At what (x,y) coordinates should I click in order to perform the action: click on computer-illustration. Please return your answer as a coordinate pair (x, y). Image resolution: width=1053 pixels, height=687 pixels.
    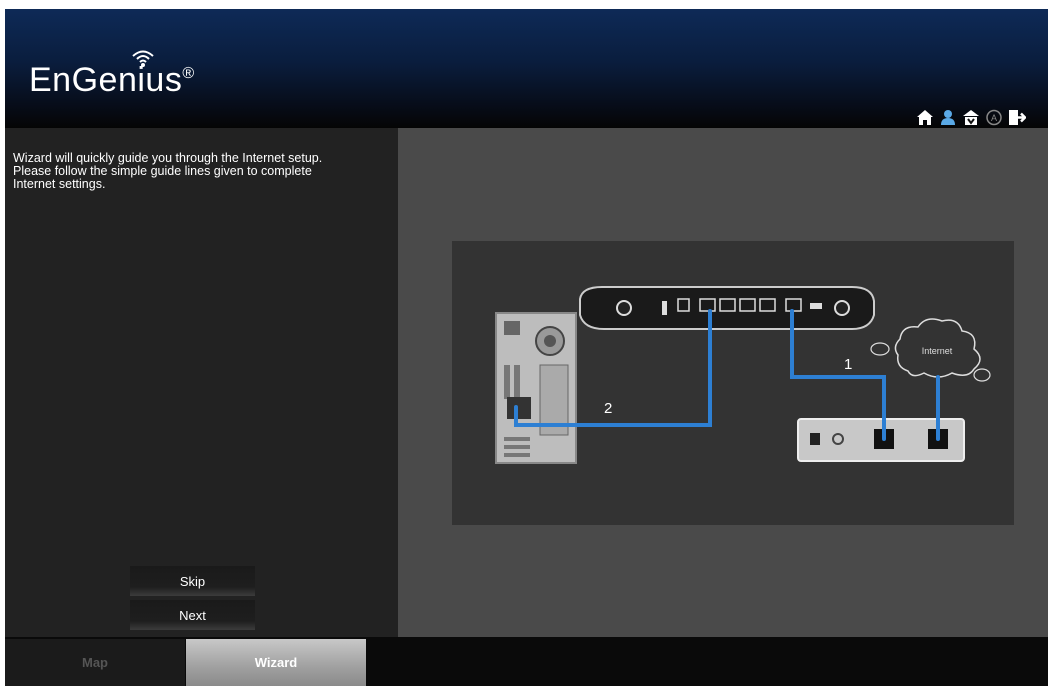
    Looking at the image, I should click on (536, 388).